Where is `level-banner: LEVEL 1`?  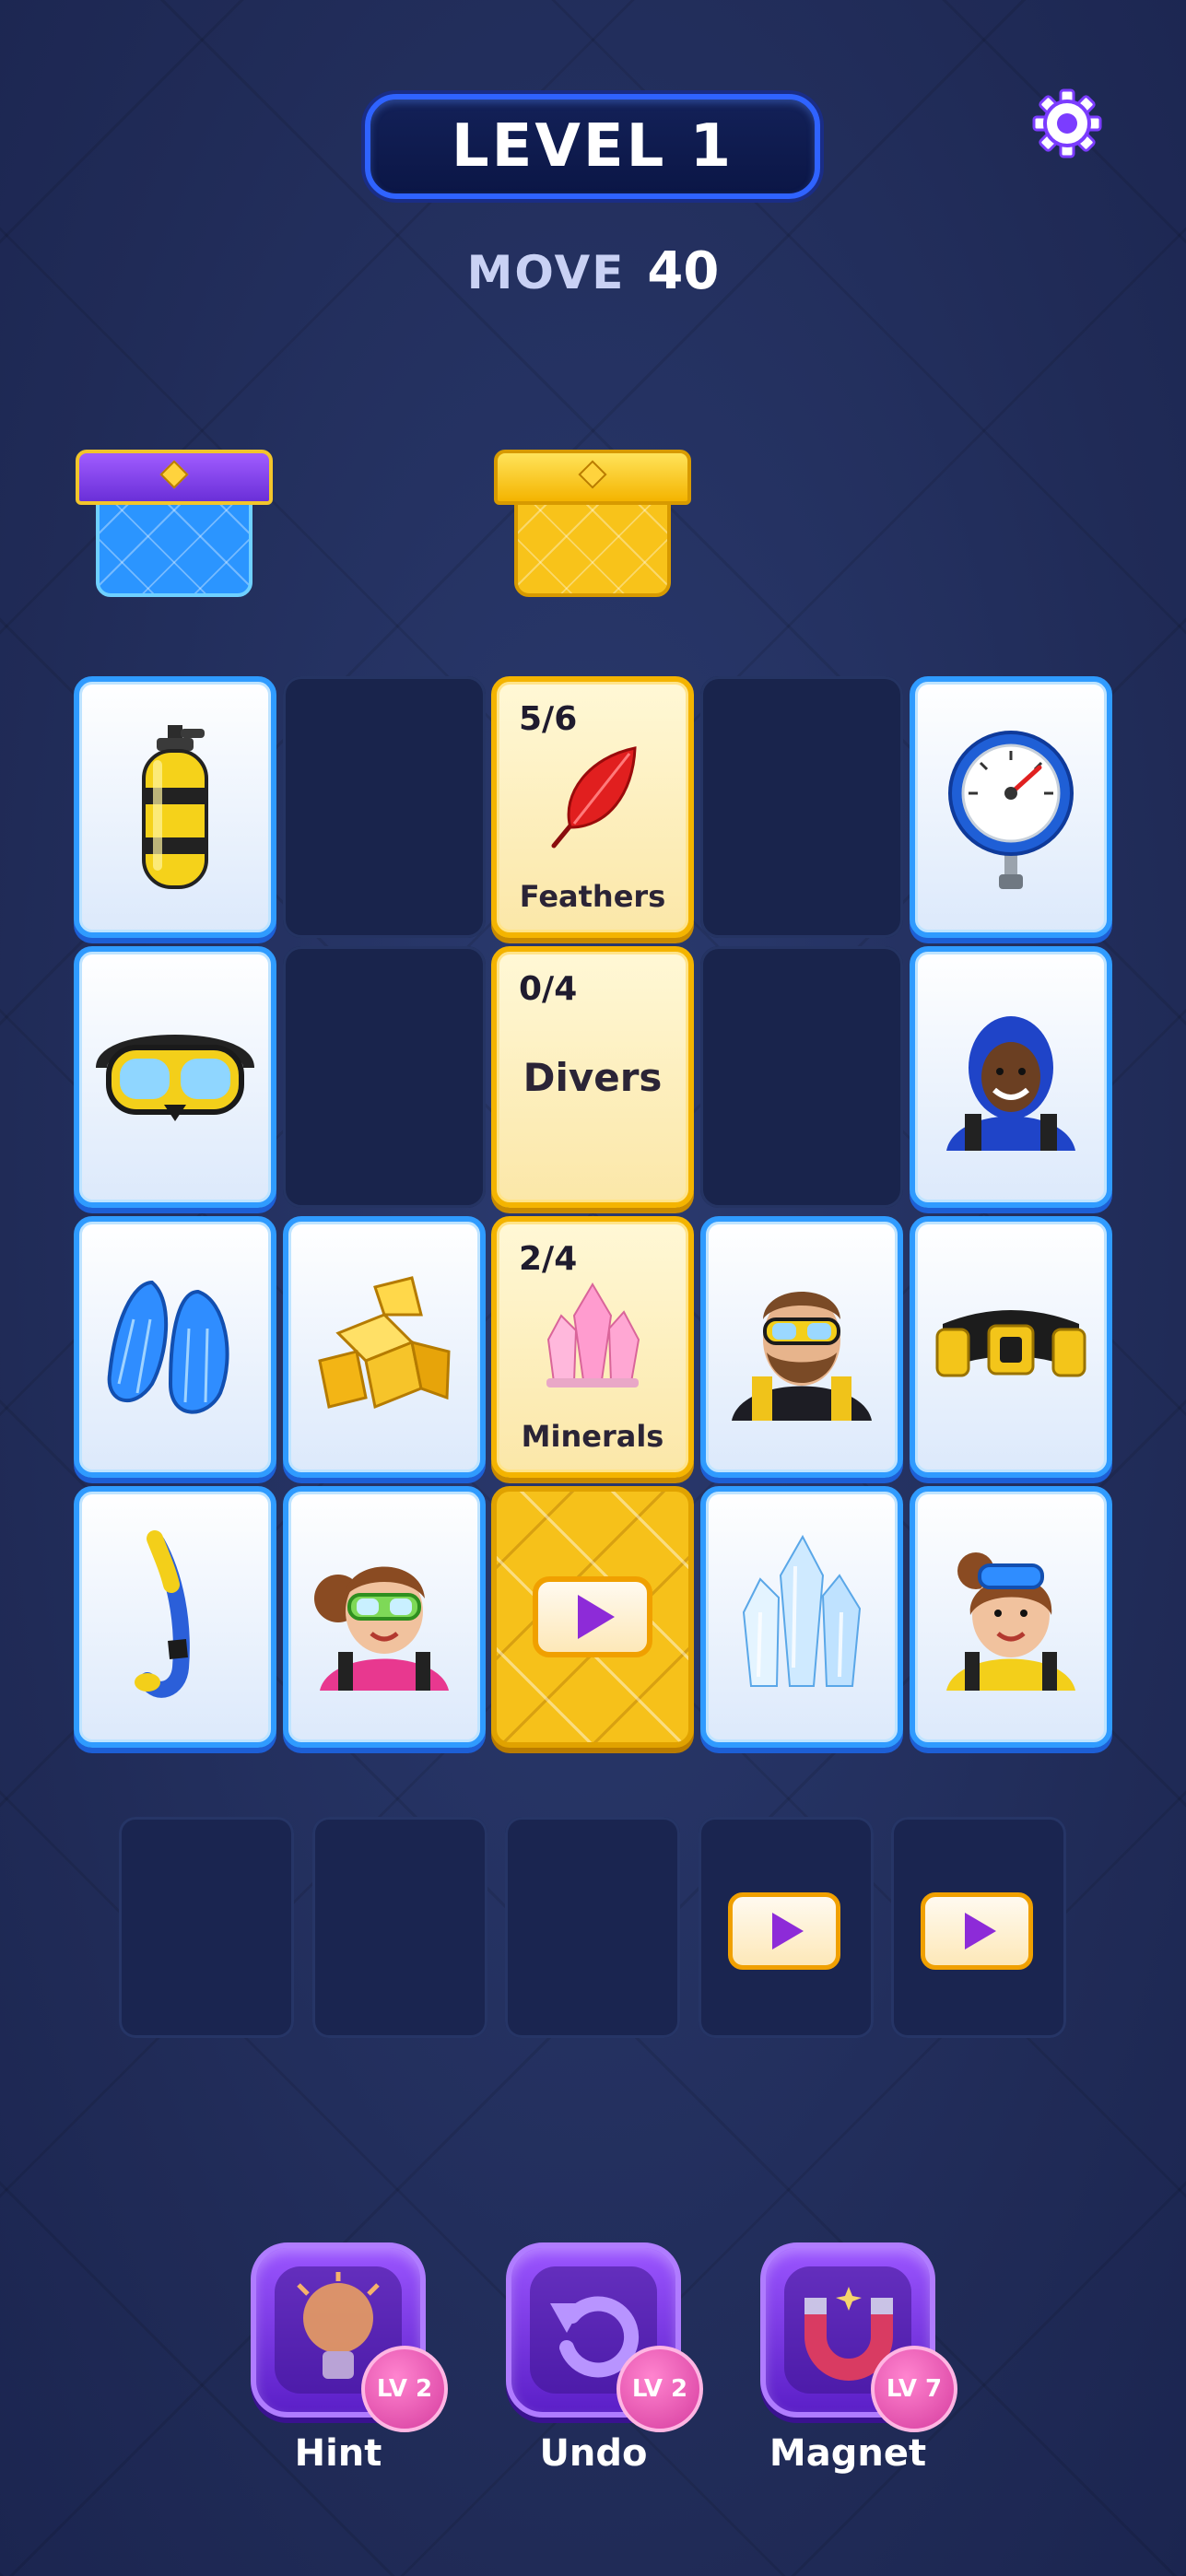
level-banner: LEVEL 1 is located at coordinates (592, 146).